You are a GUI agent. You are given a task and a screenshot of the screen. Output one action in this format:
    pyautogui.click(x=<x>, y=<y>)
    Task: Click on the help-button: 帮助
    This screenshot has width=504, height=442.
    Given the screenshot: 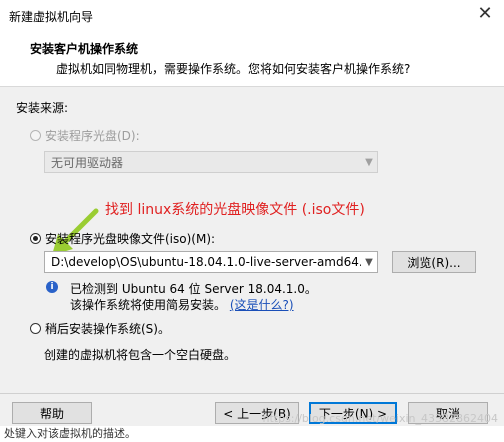 What is the action you would take?
    pyautogui.click(x=52, y=413)
    